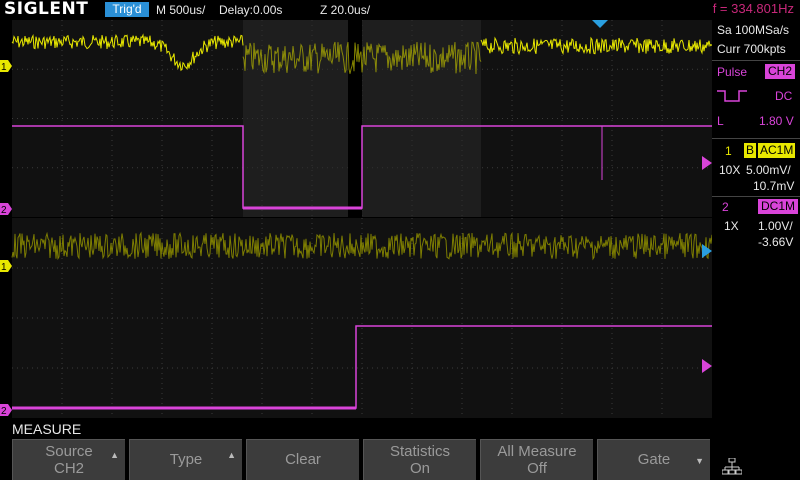 The height and width of the screenshot is (480, 800). Describe the element at coordinates (720, 121) in the screenshot. I see `trigger-level-label: L` at that location.